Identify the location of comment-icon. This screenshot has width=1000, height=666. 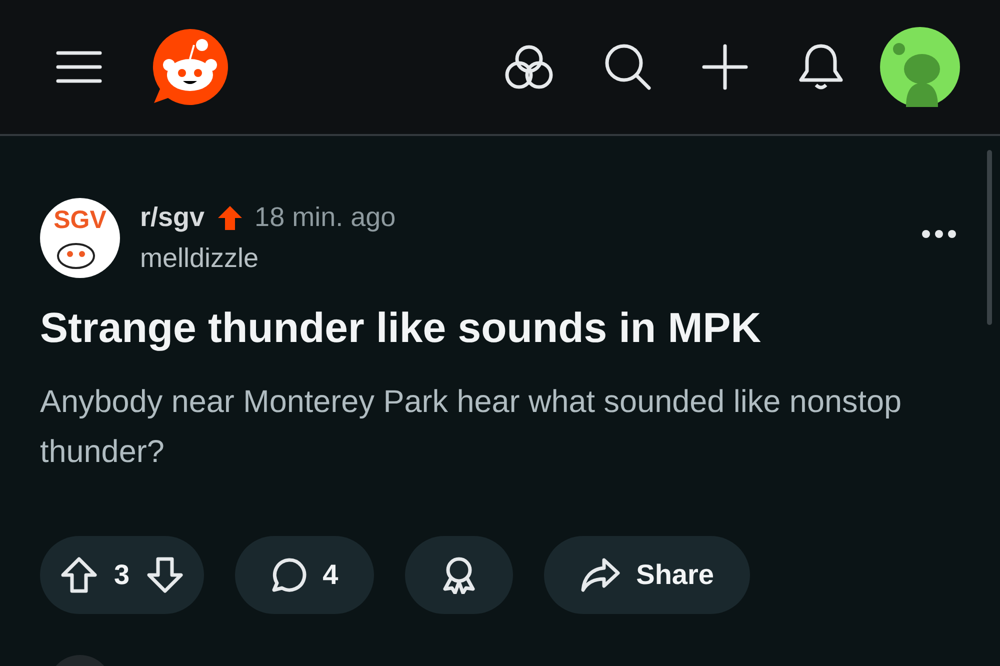
(288, 575).